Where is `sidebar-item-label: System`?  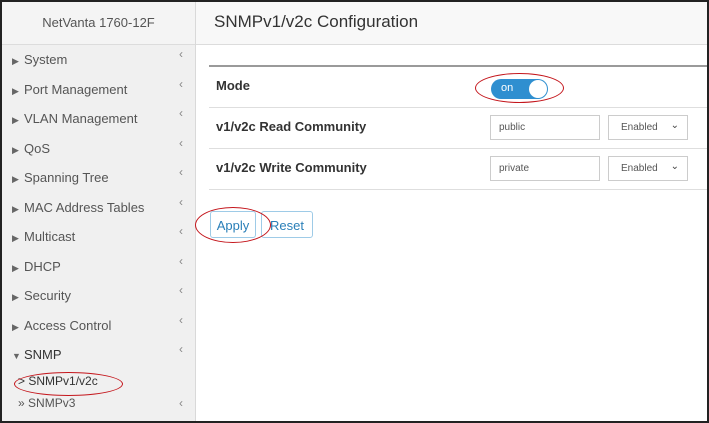
sidebar-item-label: System is located at coordinates (46, 59).